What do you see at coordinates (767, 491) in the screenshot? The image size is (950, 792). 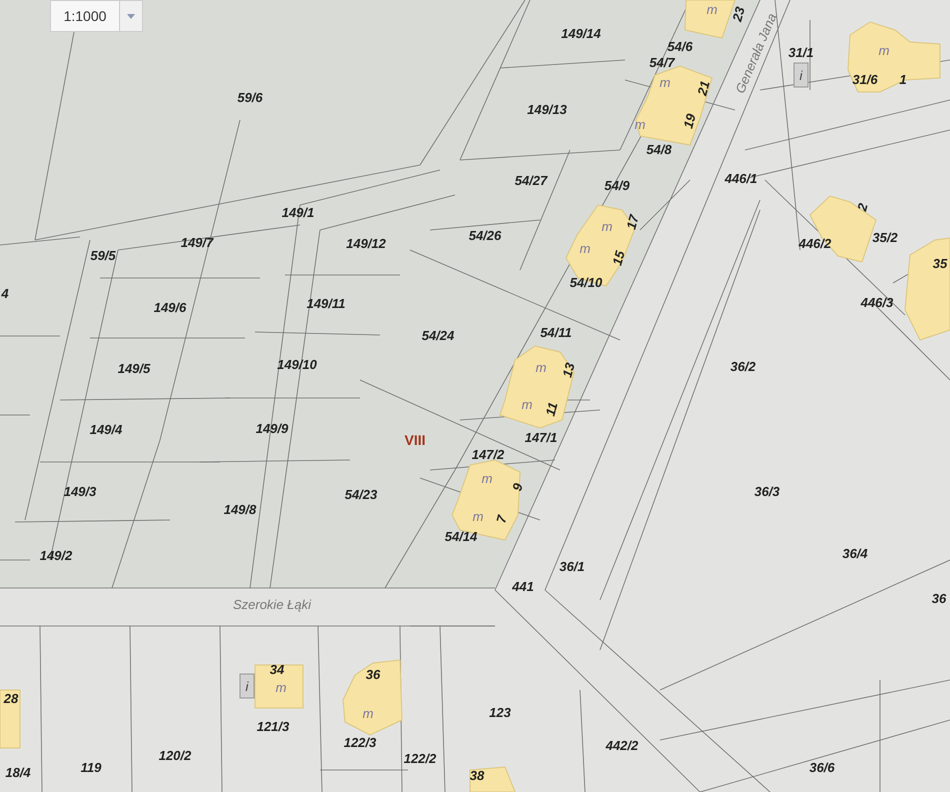 I see `parcel-number: 36/3` at bounding box center [767, 491].